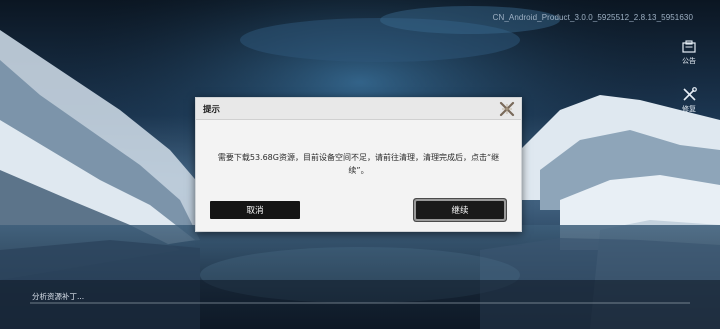 This screenshot has width=720, height=329. I want to click on continue-button: 继续, so click(460, 210).